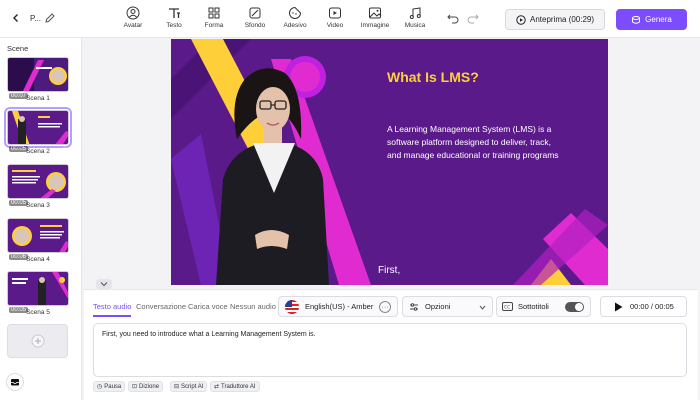 The height and width of the screenshot is (400, 700). What do you see at coordinates (453, 18) in the screenshot?
I see `undo-icon` at bounding box center [453, 18].